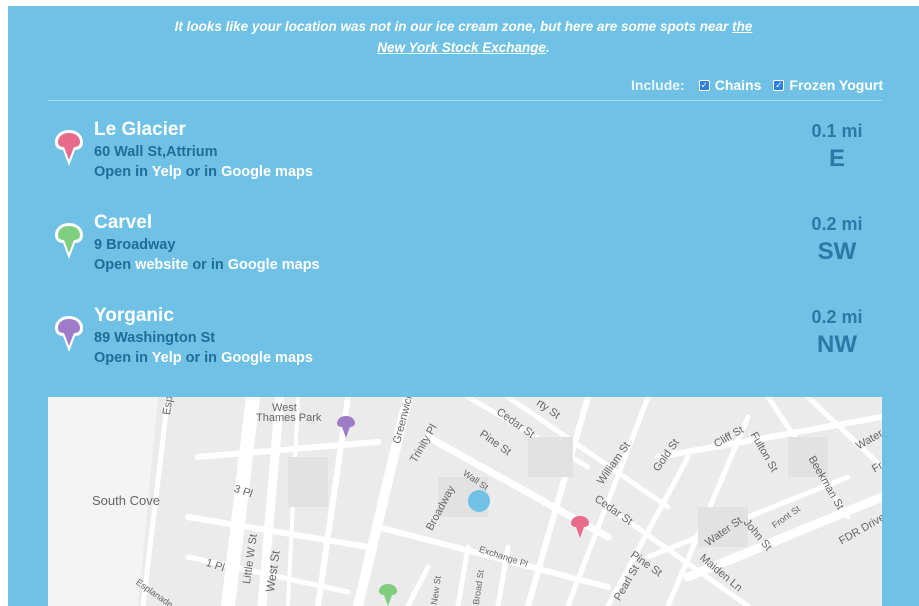 This screenshot has width=919, height=606. What do you see at coordinates (837, 251) in the screenshot?
I see `spot-direction: SW` at bounding box center [837, 251].